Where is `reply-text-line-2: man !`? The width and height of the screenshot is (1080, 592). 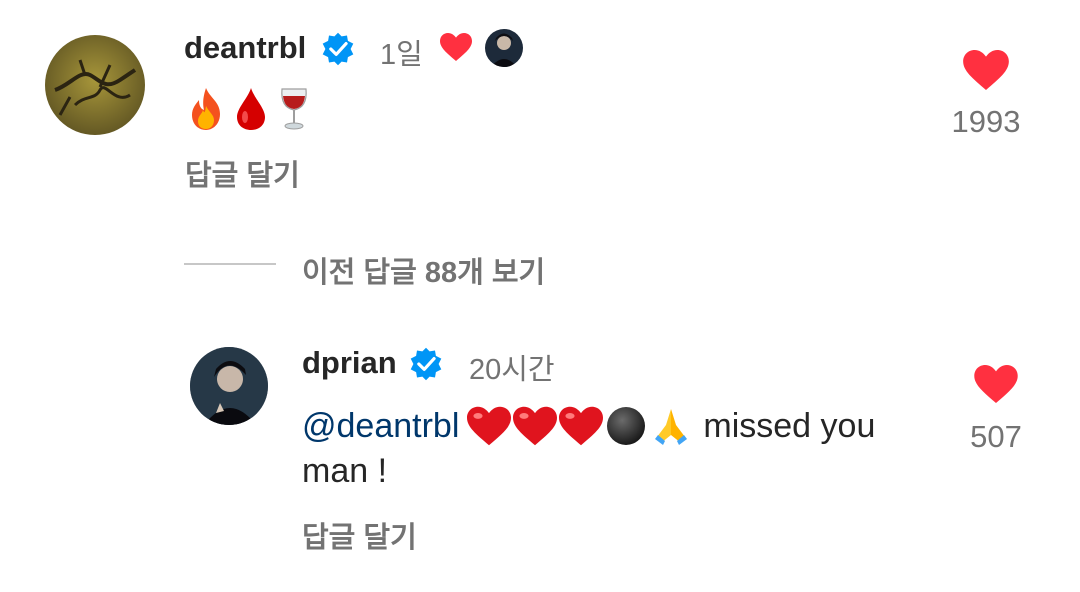 reply-text-line-2: man ! is located at coordinates (345, 471).